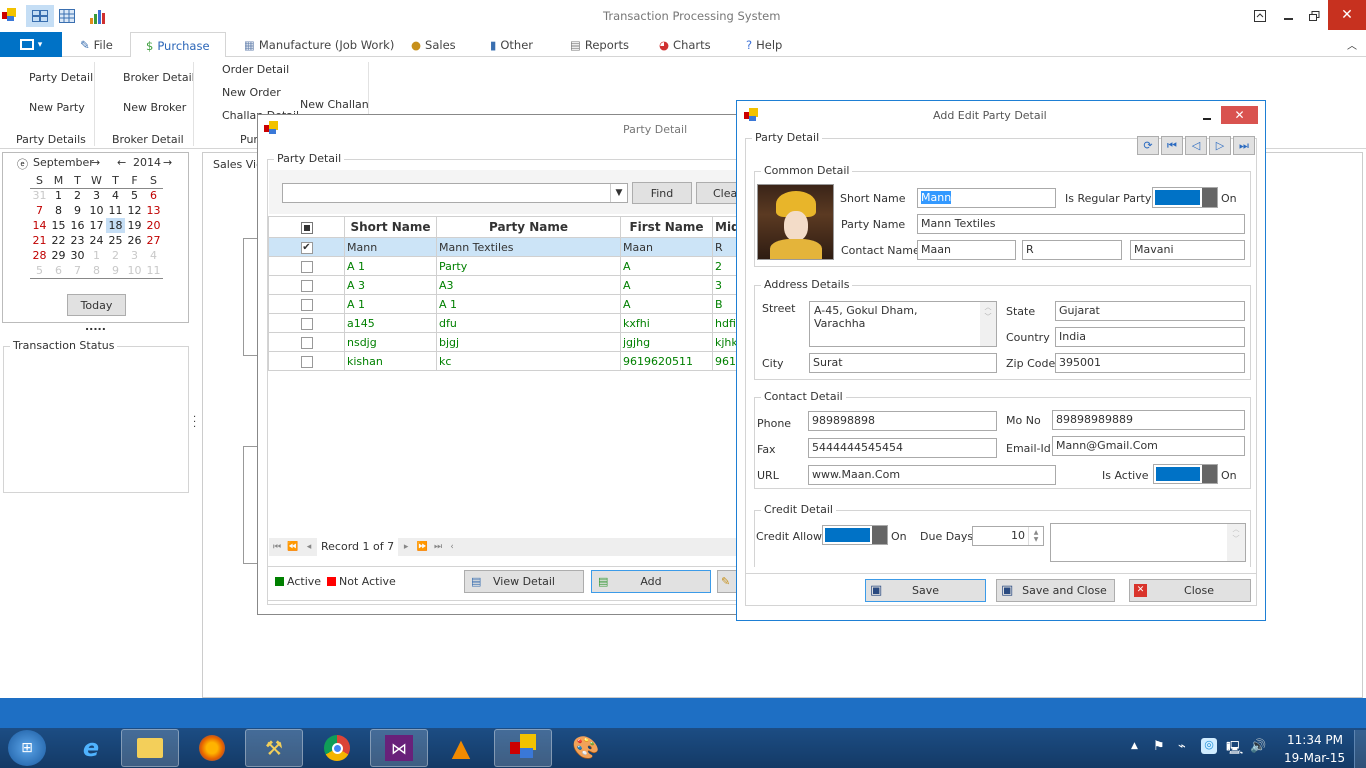 This screenshot has height=768, width=1366. Describe the element at coordinates (1314, 16) in the screenshot. I see `restore-icon` at that location.